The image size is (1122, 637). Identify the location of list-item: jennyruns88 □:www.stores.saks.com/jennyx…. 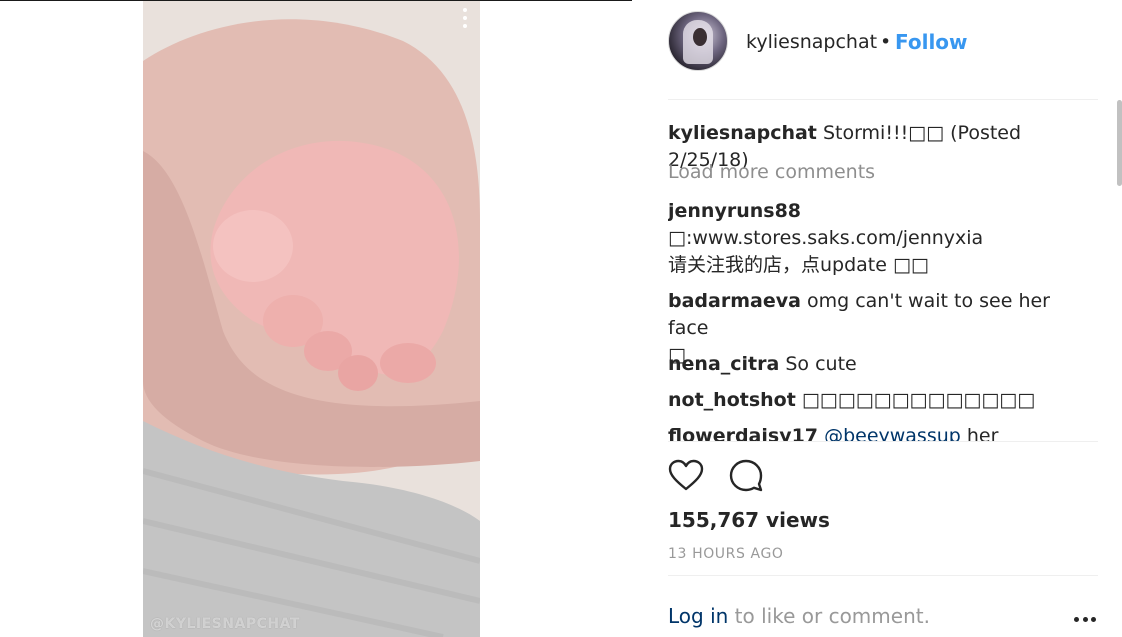
(875, 238).